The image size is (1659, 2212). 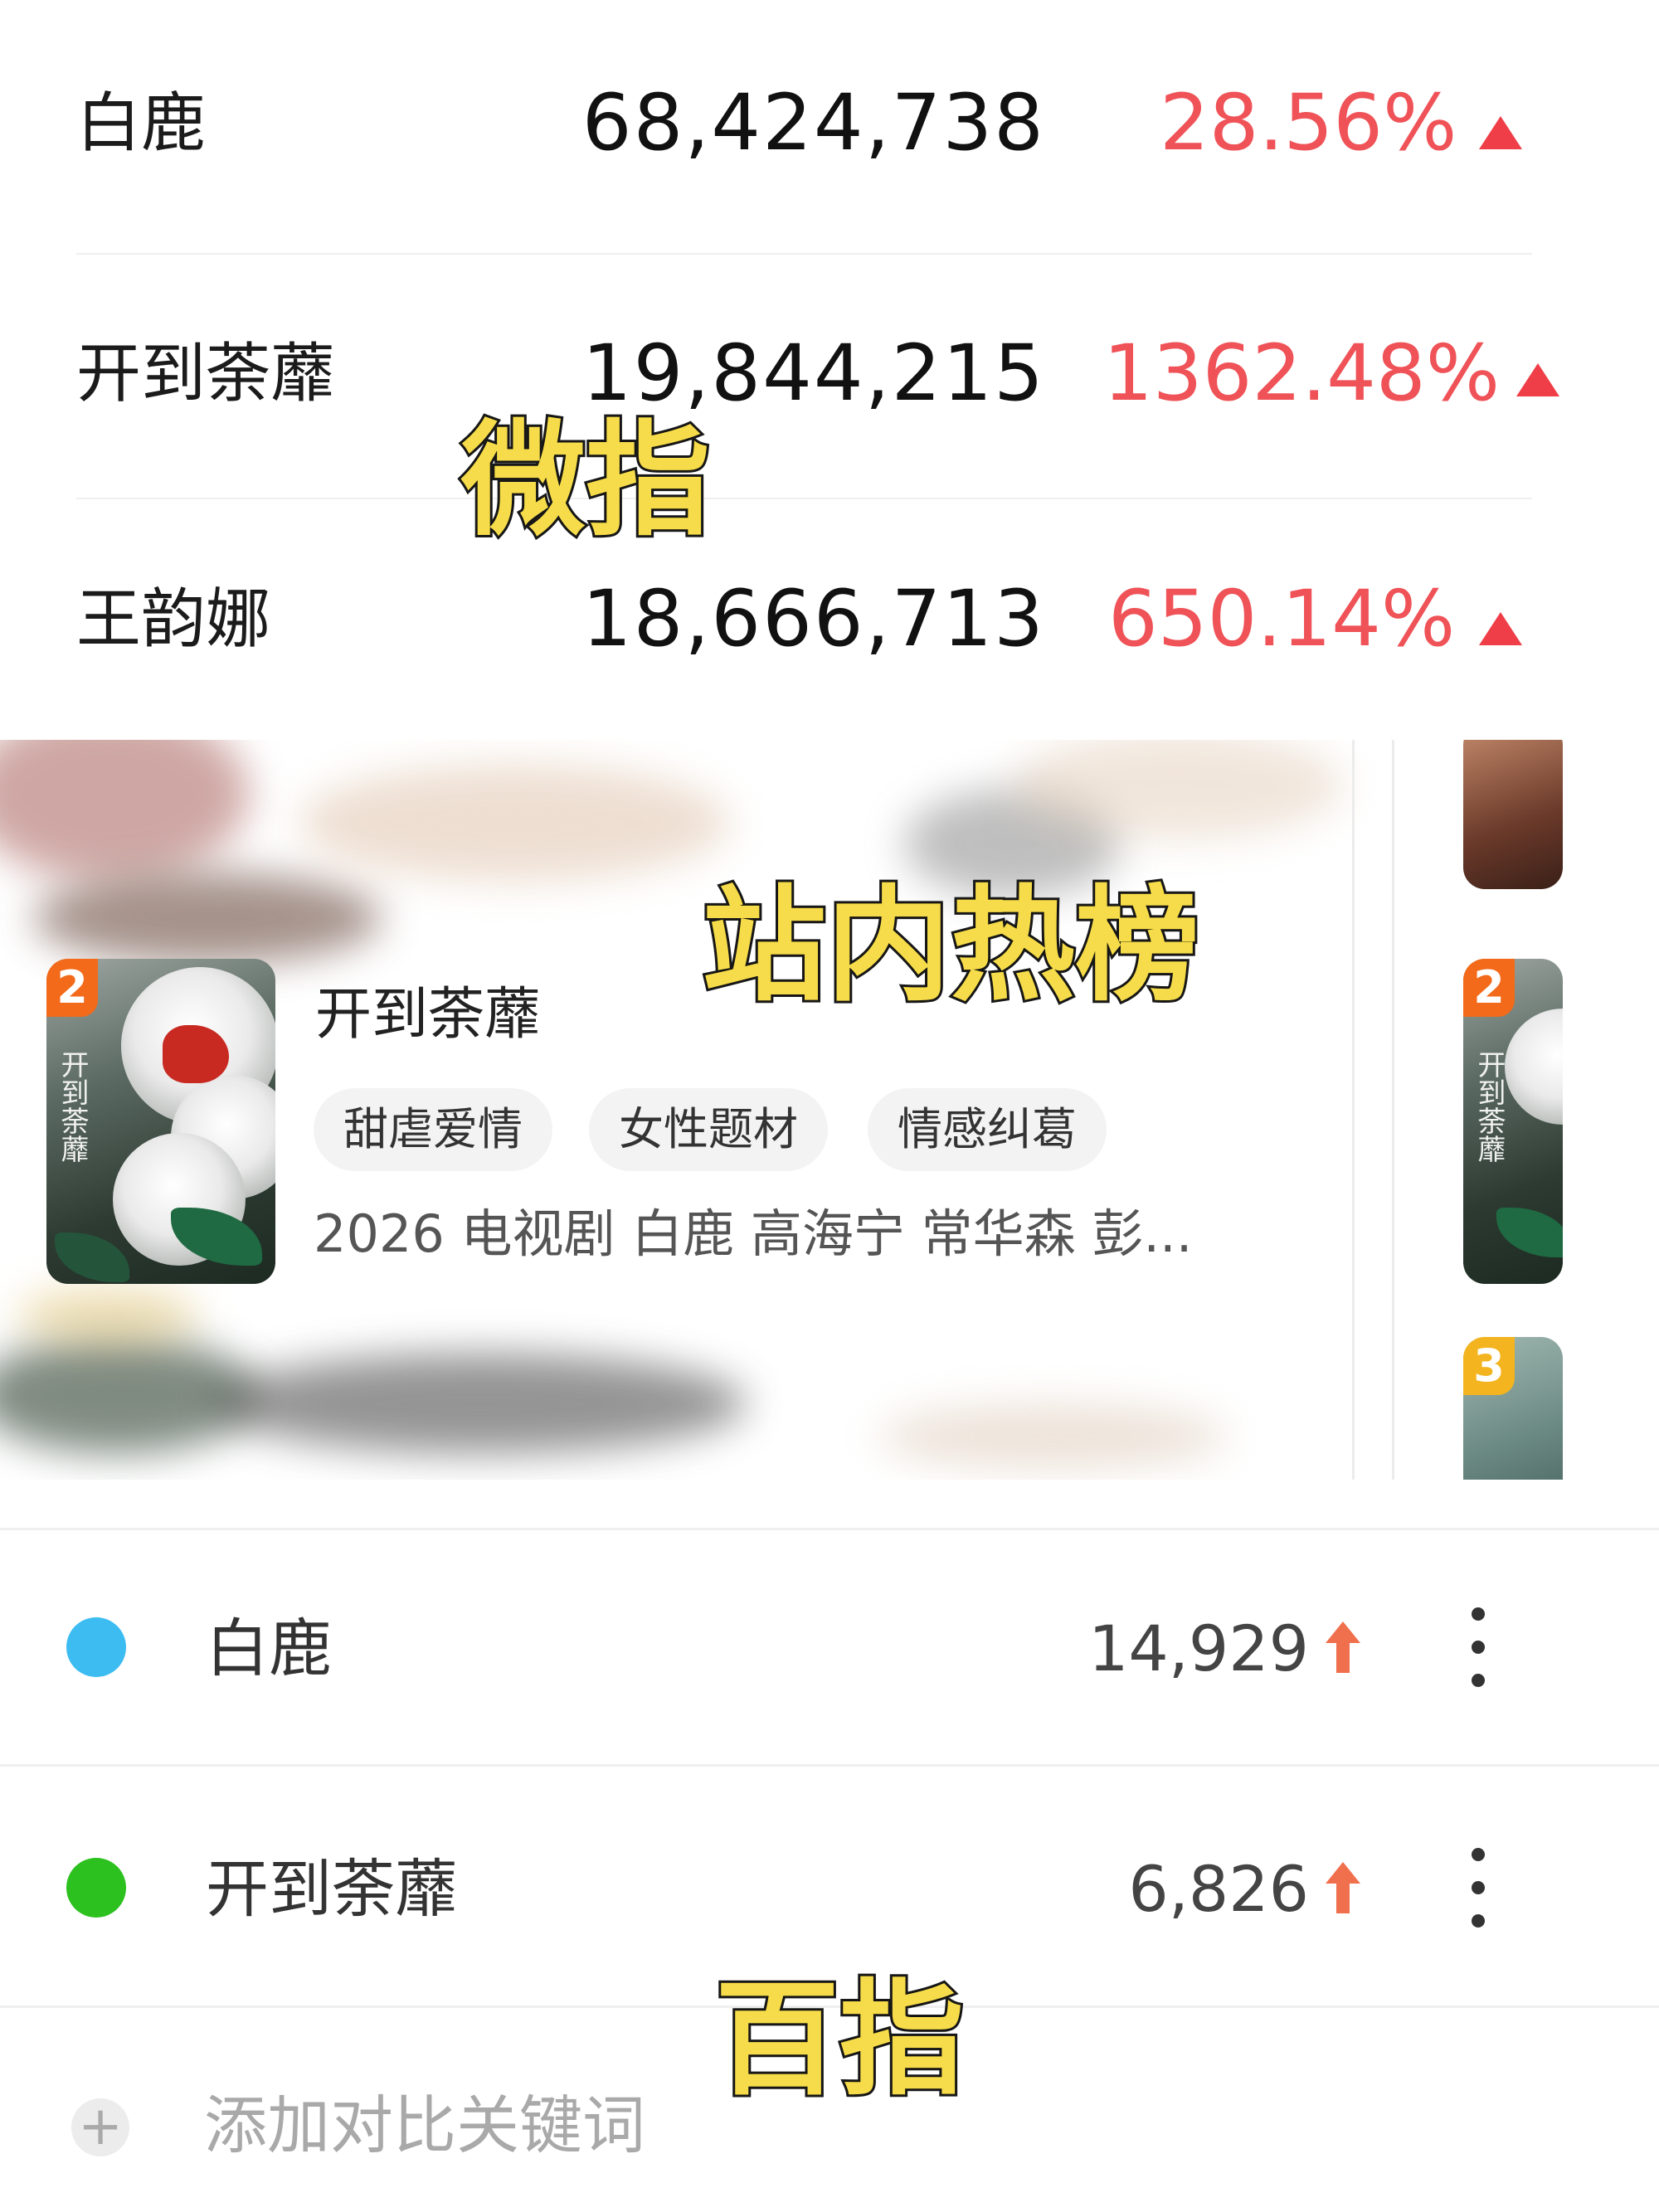 What do you see at coordinates (813, 619) in the screenshot?
I see `index-value: 18,666,713` at bounding box center [813, 619].